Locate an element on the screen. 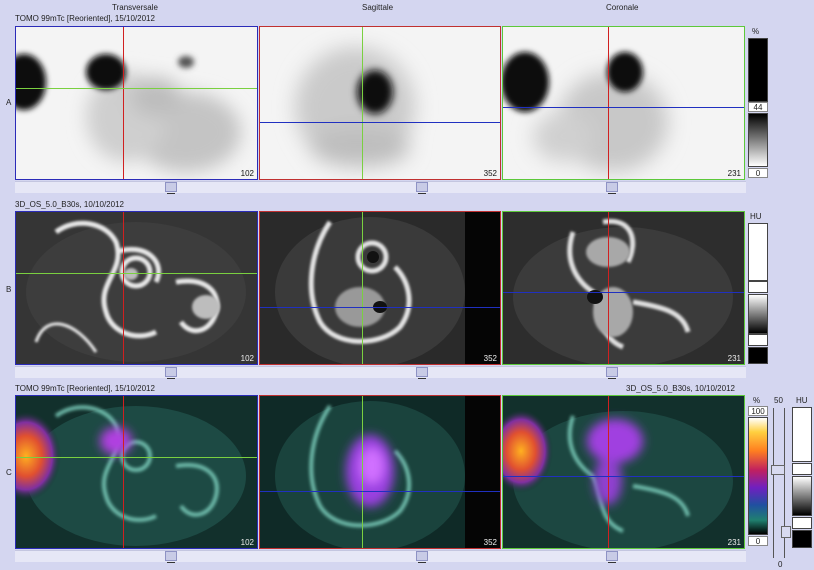  row-b-slider-strip is located at coordinates (380, 372).